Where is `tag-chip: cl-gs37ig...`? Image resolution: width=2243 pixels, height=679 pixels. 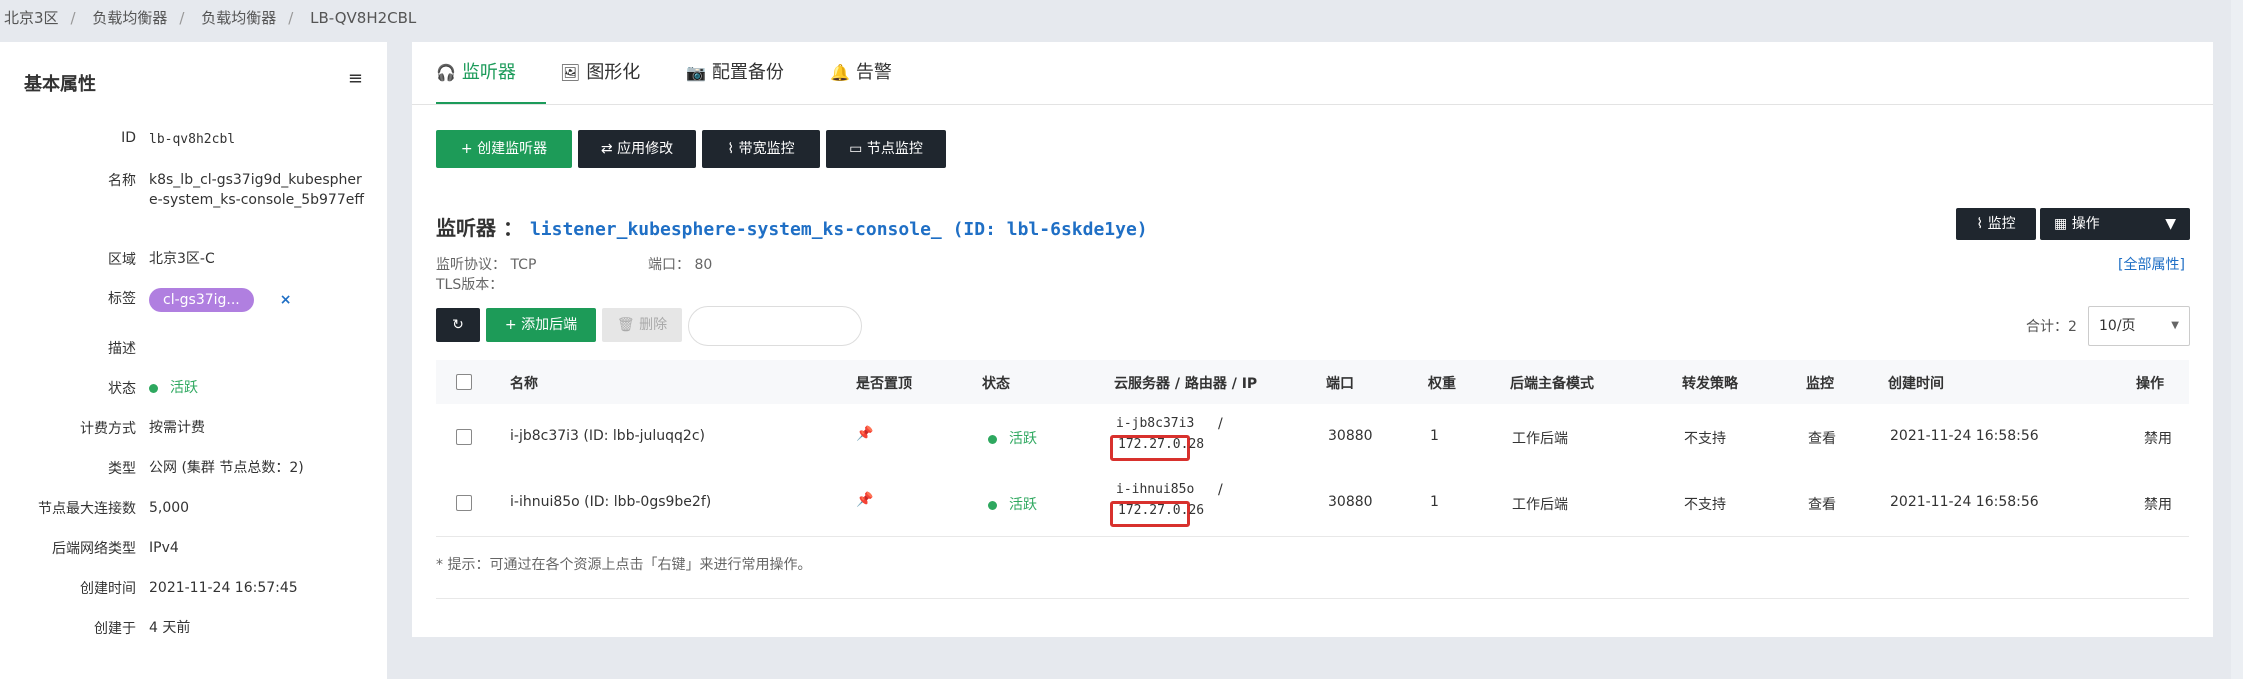
tag-chip: cl-gs37ig... is located at coordinates (201, 300).